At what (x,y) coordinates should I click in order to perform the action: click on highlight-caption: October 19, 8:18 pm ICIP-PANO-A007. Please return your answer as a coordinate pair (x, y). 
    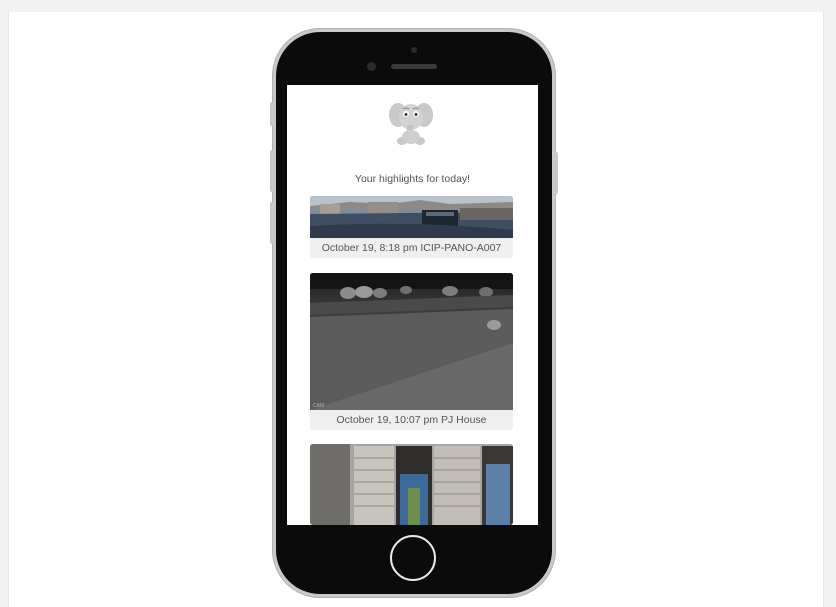
    Looking at the image, I should click on (411, 248).